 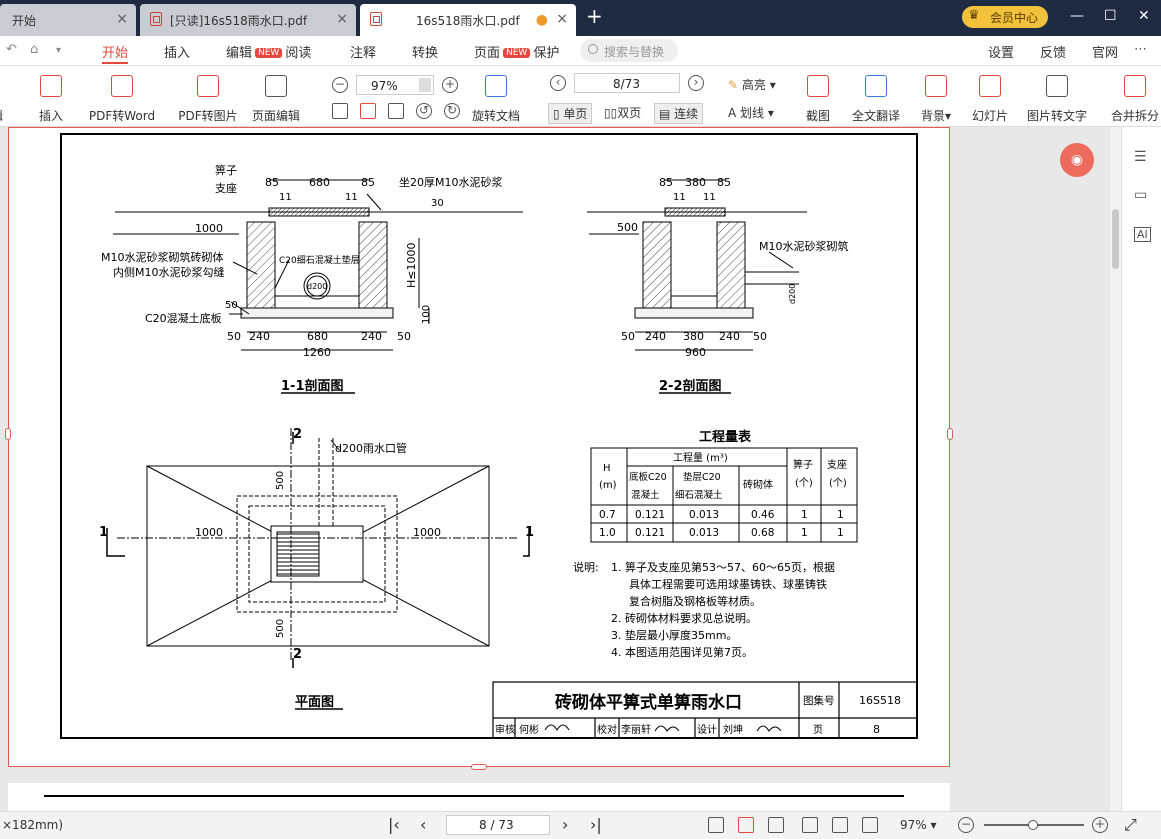 What do you see at coordinates (1105, 51) in the screenshot?
I see `menu-website: 官网` at bounding box center [1105, 51].